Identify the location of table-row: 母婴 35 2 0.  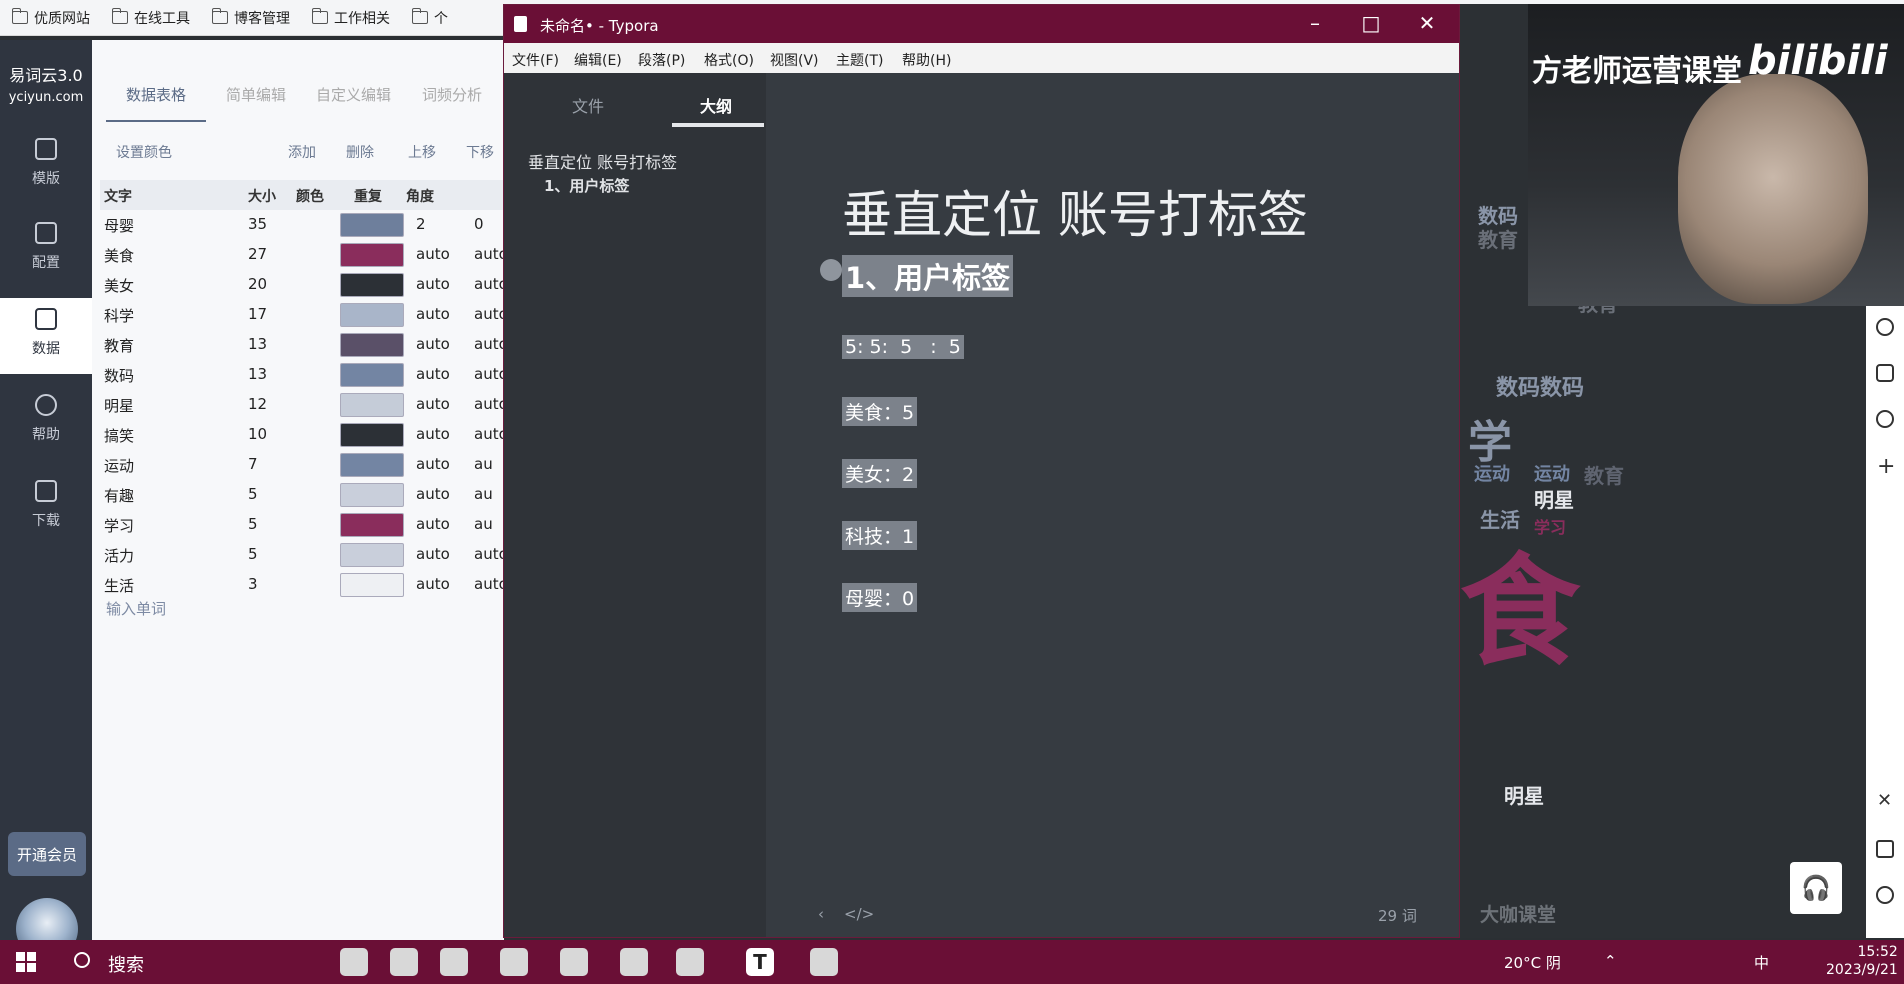
(302, 225).